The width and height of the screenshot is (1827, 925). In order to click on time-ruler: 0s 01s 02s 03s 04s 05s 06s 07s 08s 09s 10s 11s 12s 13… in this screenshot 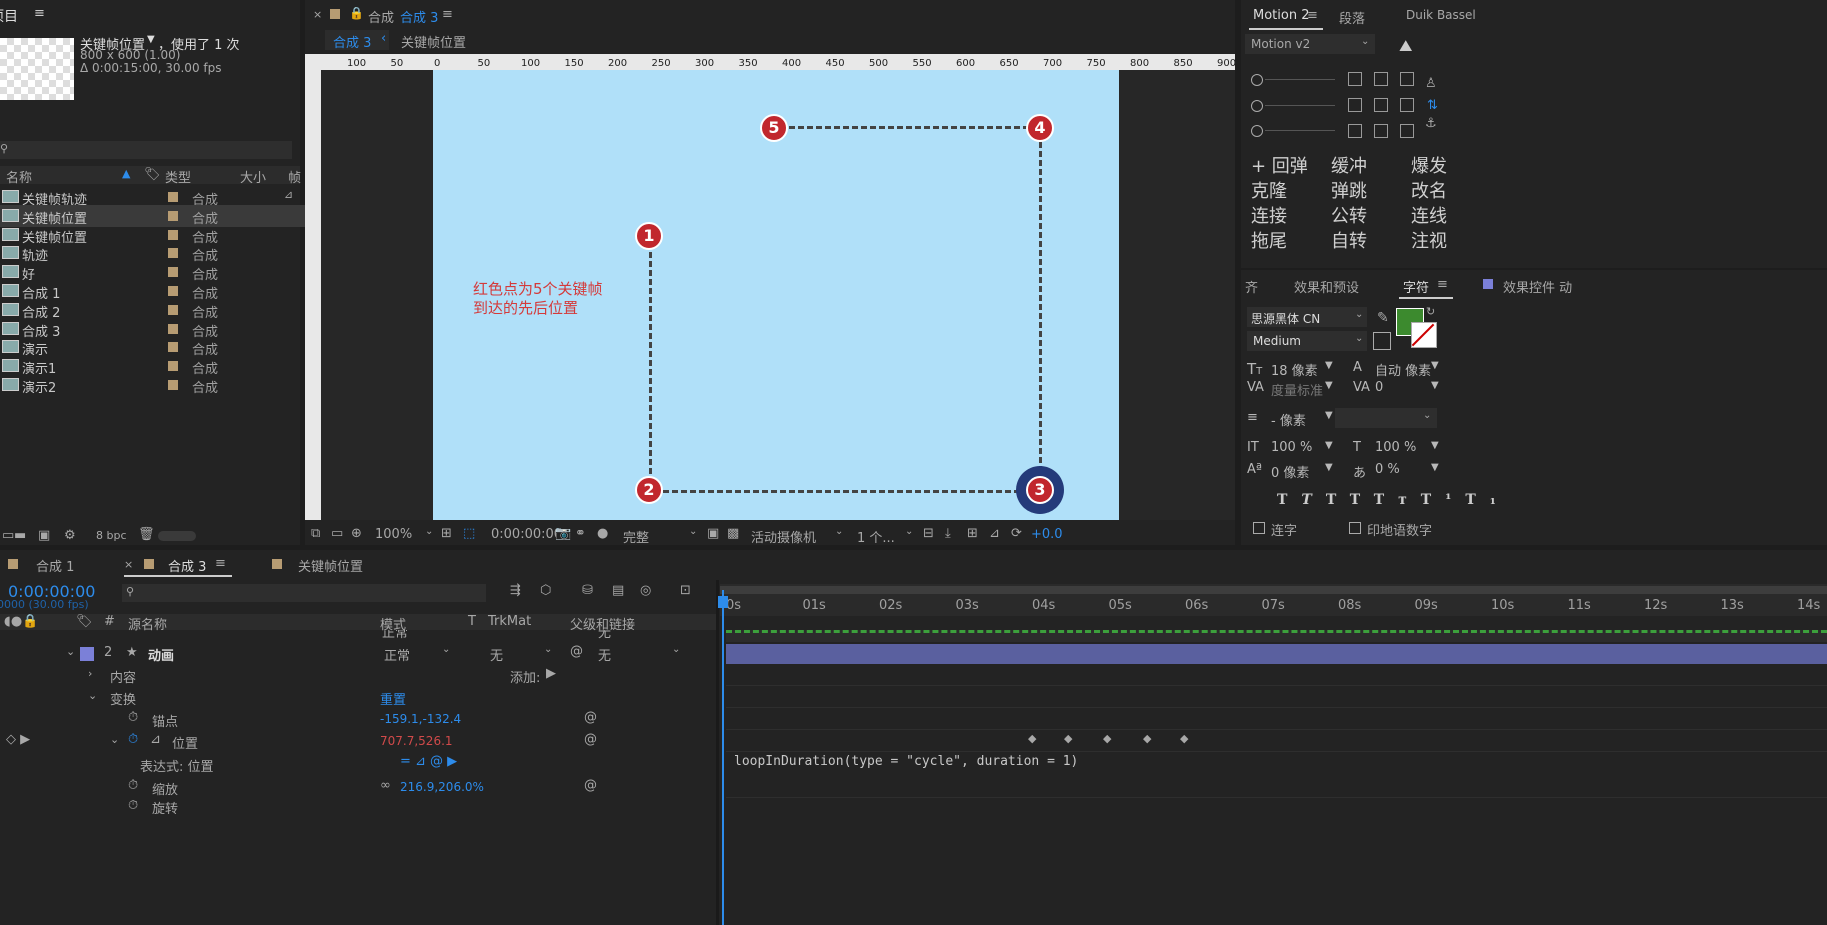, I will do `click(1273, 600)`.